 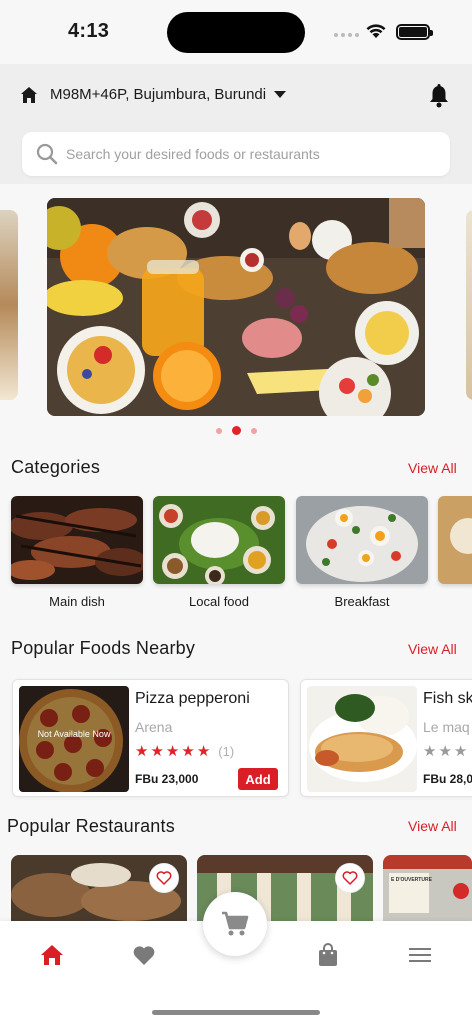 What do you see at coordinates (411, 880) in the screenshot?
I see `restaurant-sign-text: E D'OUVERTURE` at bounding box center [411, 880].